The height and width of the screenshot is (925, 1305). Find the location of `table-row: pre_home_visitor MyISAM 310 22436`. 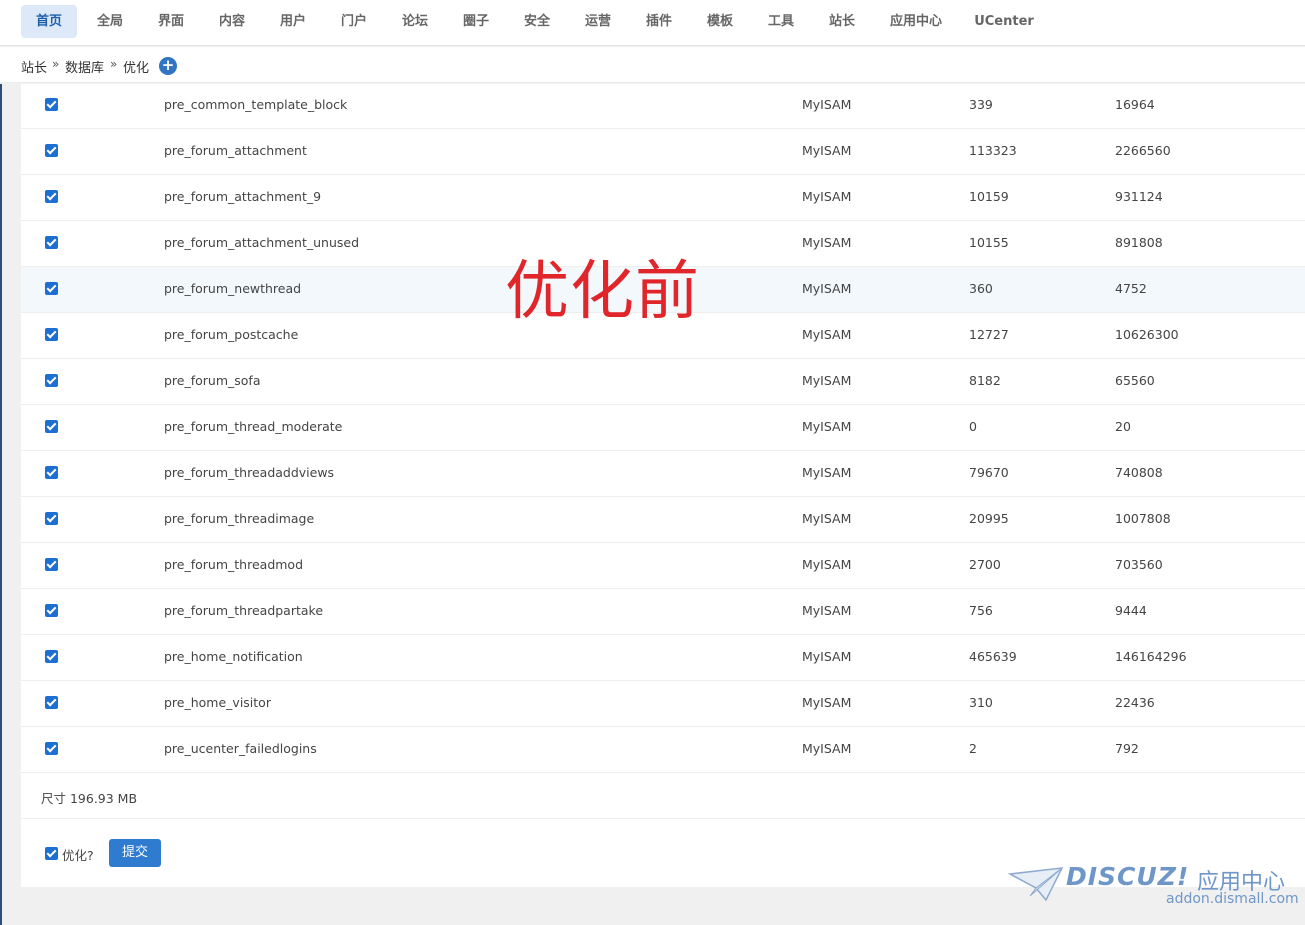

table-row: pre_home_visitor MyISAM 310 22436 is located at coordinates (663, 704).